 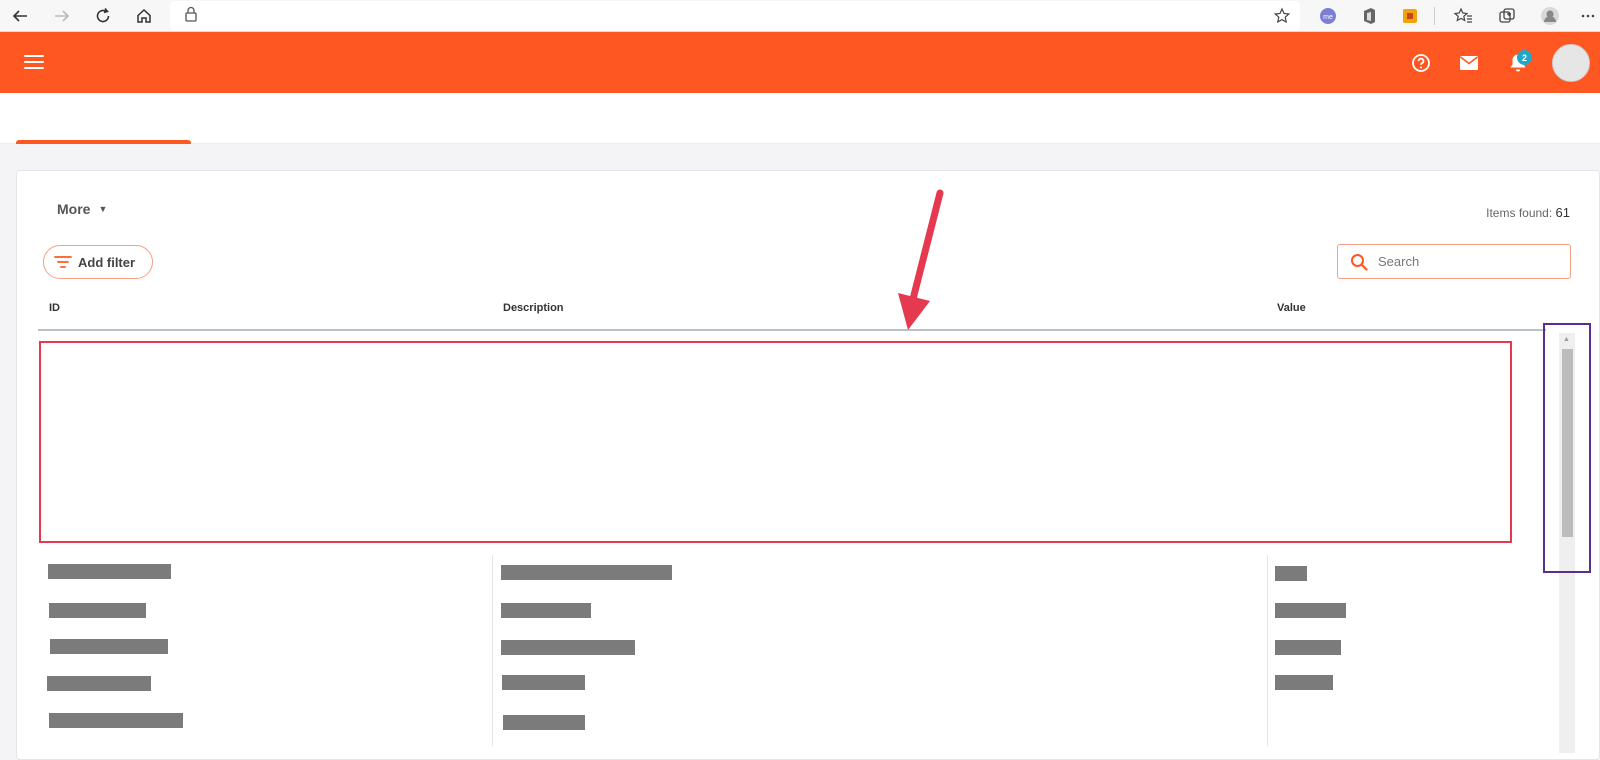 I want to click on puzzle-icon, so click(x=1410, y=16).